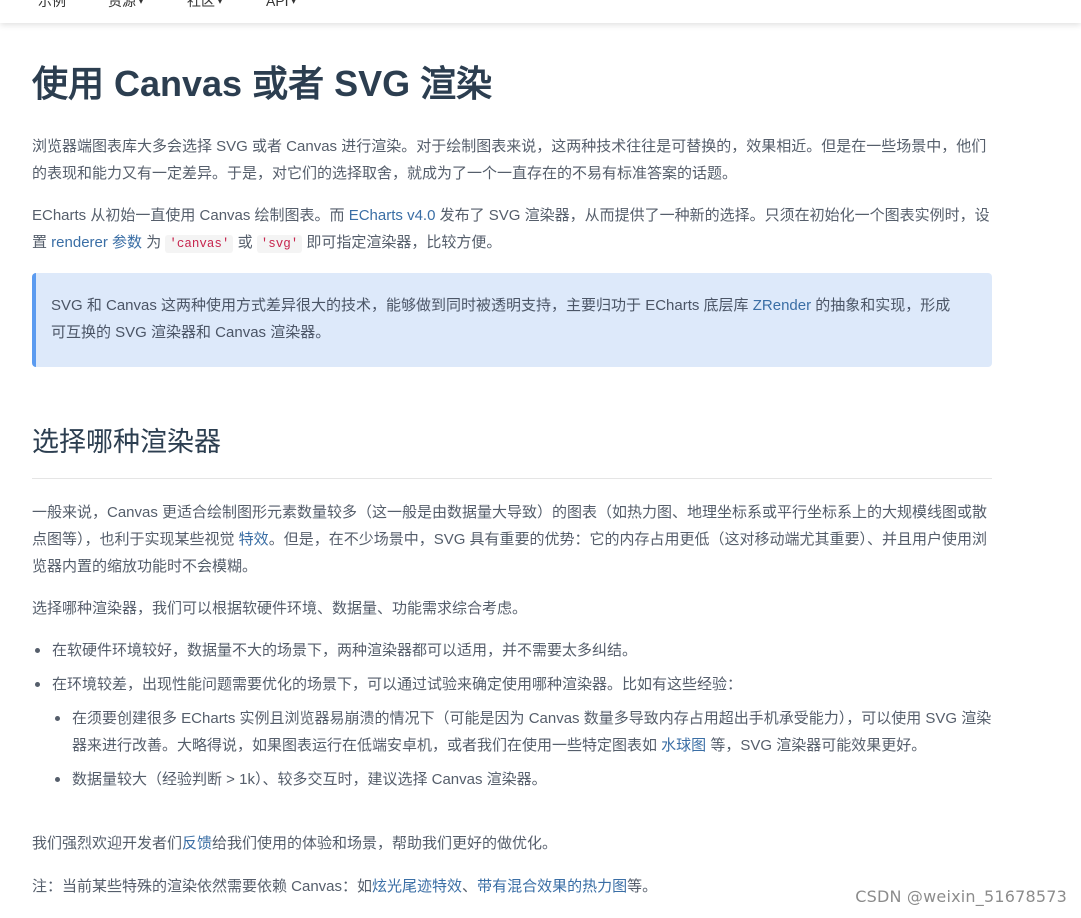  Describe the element at coordinates (107, 843) in the screenshot. I see `text: 我们强烈欢迎开发者们` at that location.